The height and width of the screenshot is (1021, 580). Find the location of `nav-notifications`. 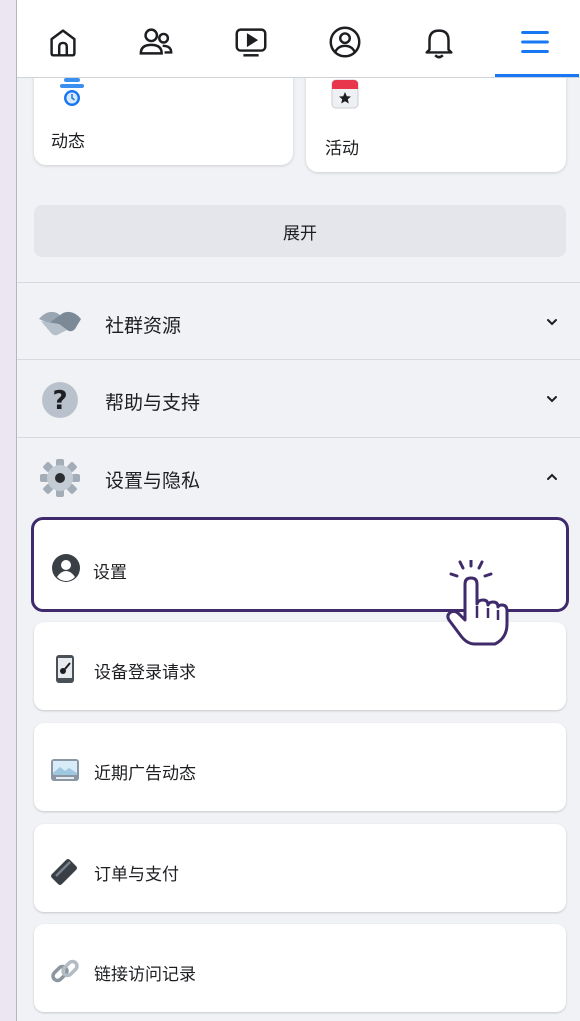

nav-notifications is located at coordinates (439, 42).